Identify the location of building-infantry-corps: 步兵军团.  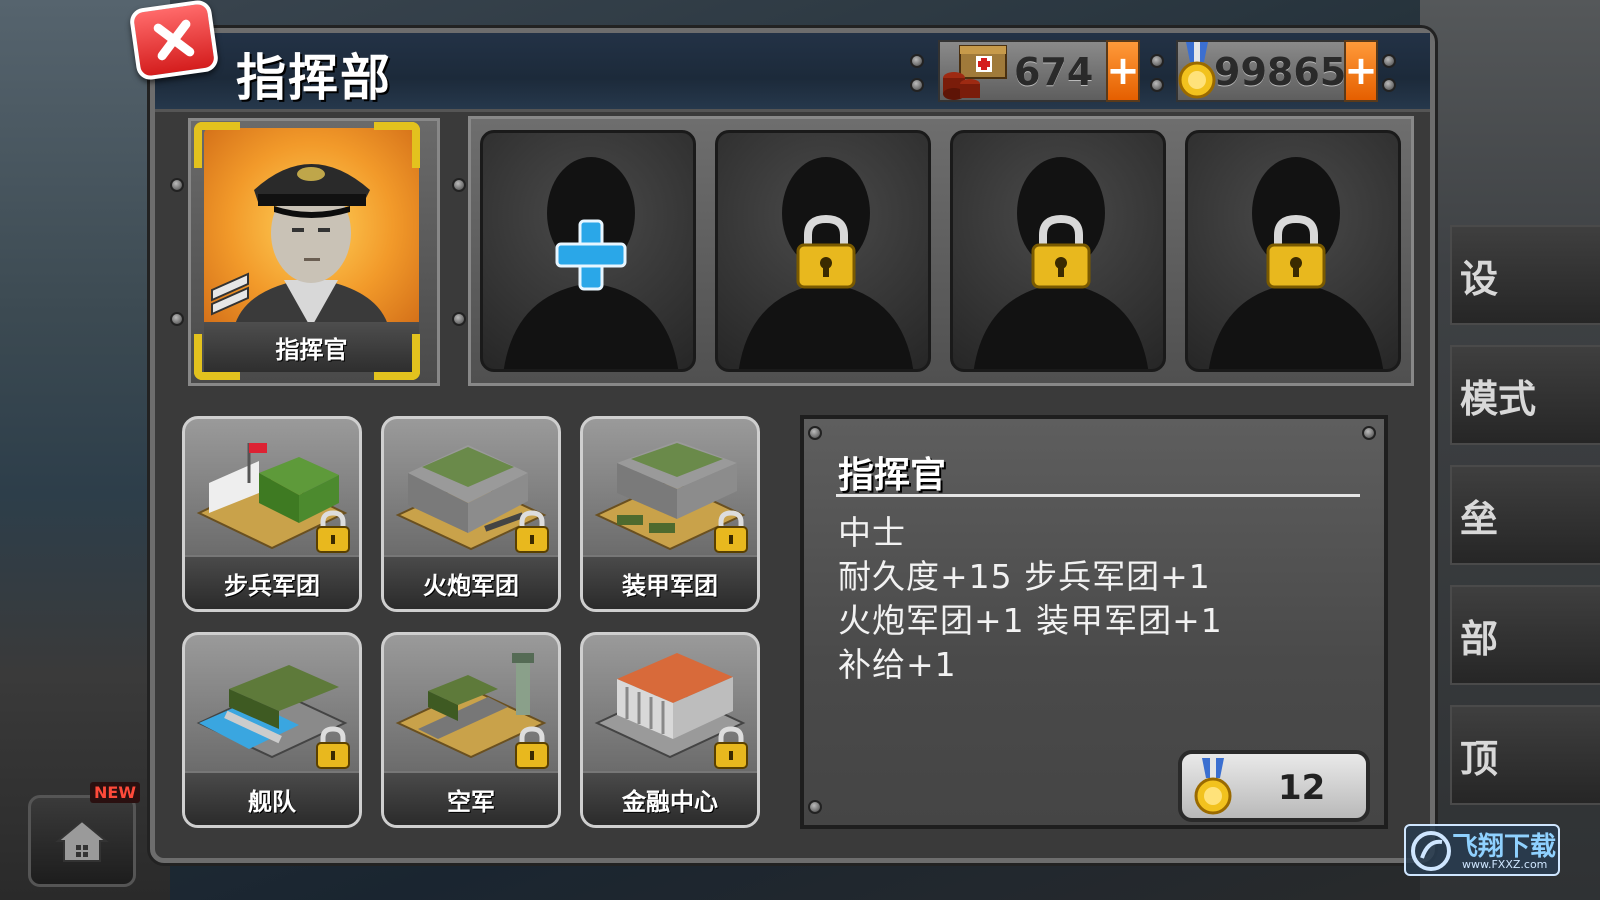
(272, 514).